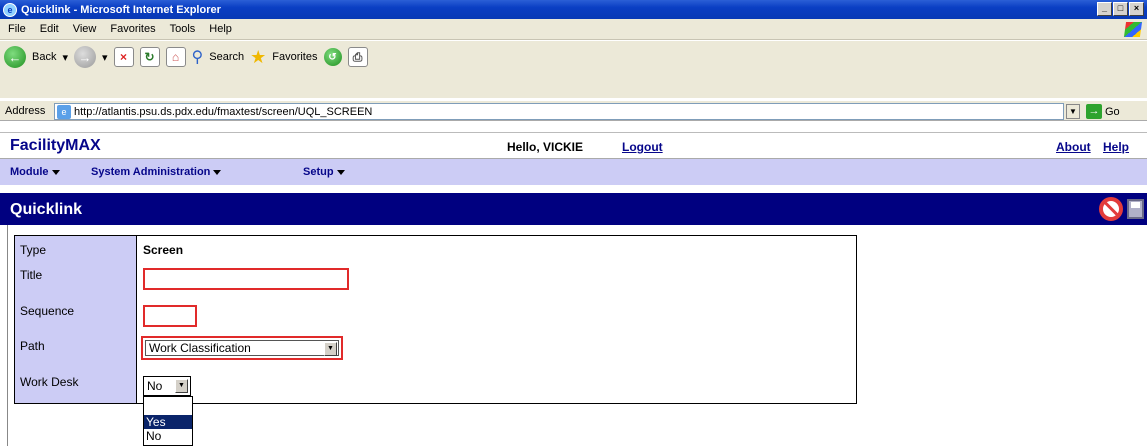 This screenshot has width=1147, height=446. I want to click on menu-file: File, so click(17, 29).